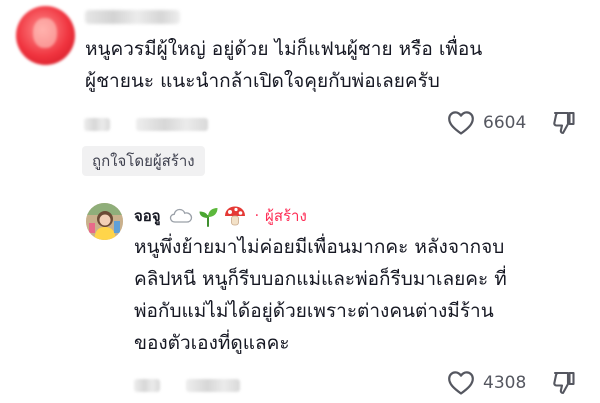  What do you see at coordinates (132, 17) in the screenshot?
I see `blurred-username` at bounding box center [132, 17].